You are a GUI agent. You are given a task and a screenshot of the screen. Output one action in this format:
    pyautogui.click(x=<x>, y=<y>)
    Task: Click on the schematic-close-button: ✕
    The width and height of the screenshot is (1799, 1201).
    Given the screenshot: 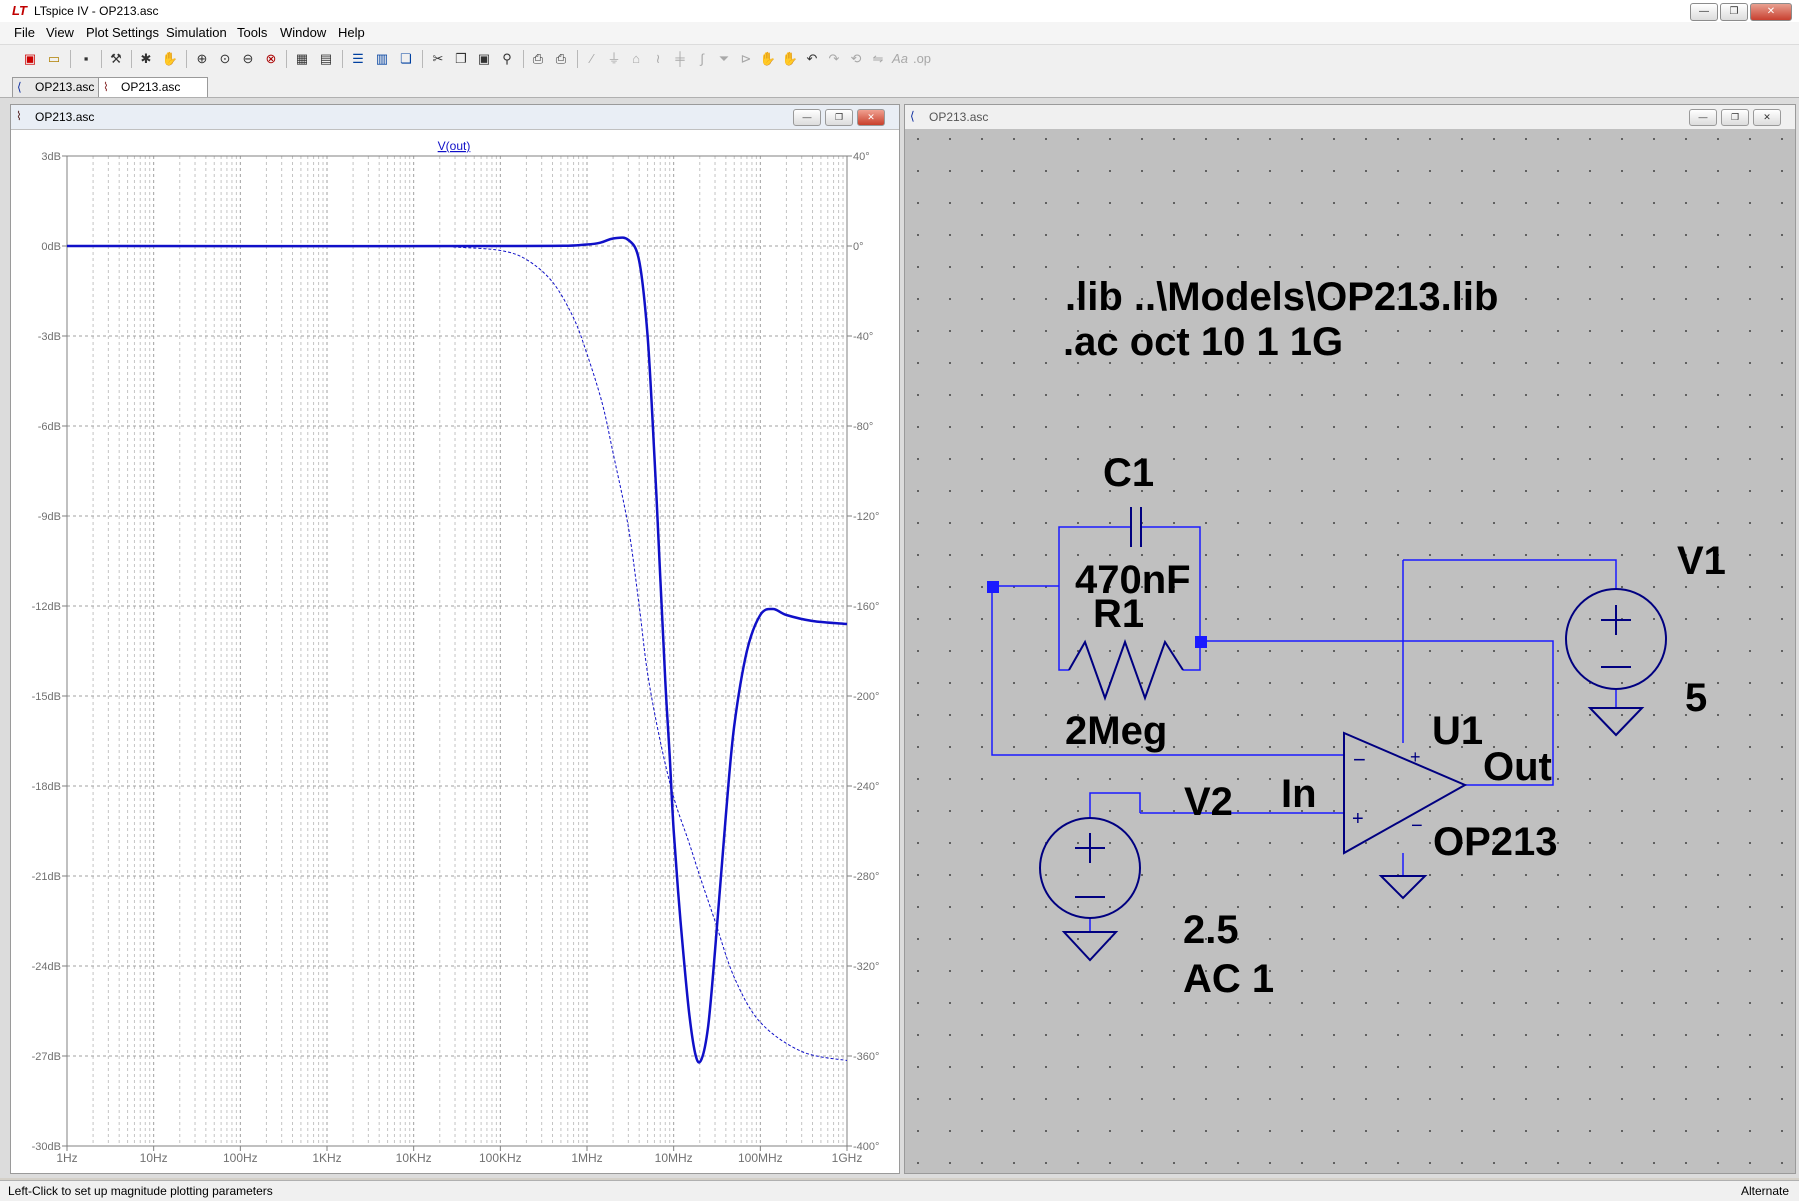 What is the action you would take?
    pyautogui.click(x=1767, y=117)
    